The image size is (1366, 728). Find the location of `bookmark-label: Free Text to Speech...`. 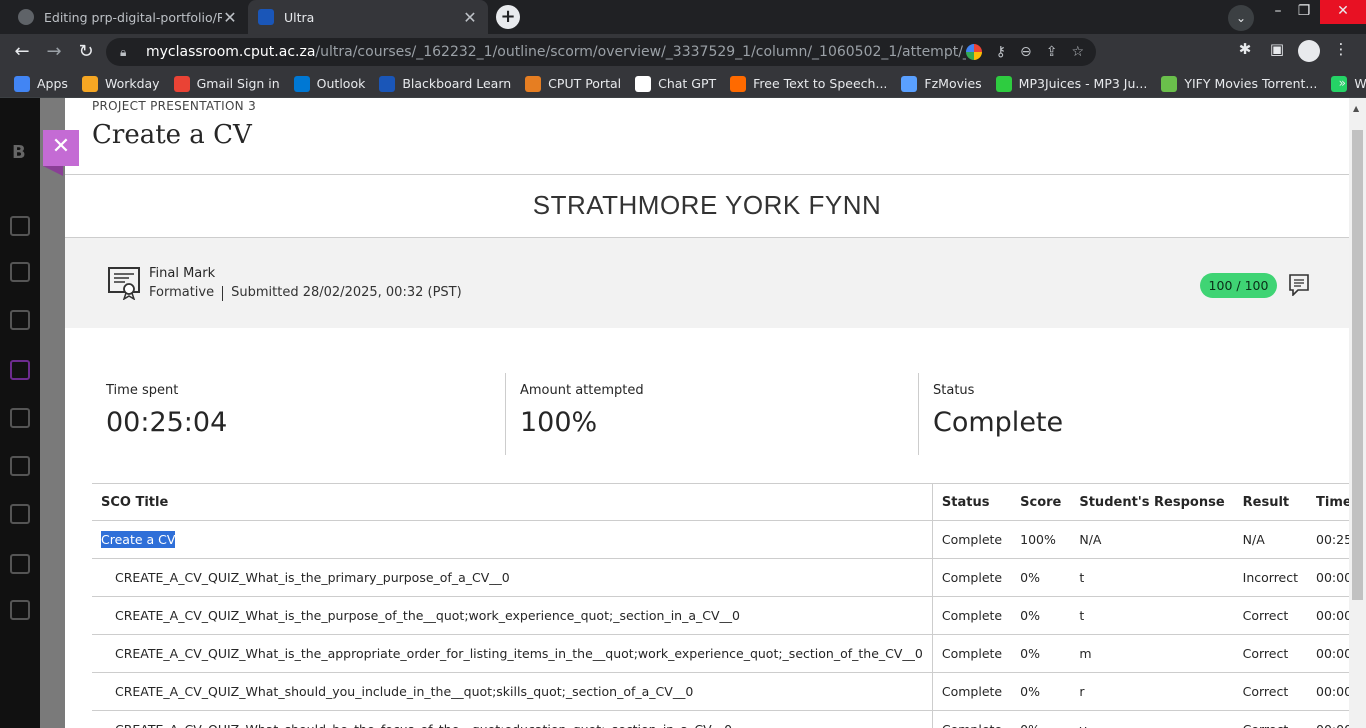

bookmark-label: Free Text to Speech... is located at coordinates (820, 83).